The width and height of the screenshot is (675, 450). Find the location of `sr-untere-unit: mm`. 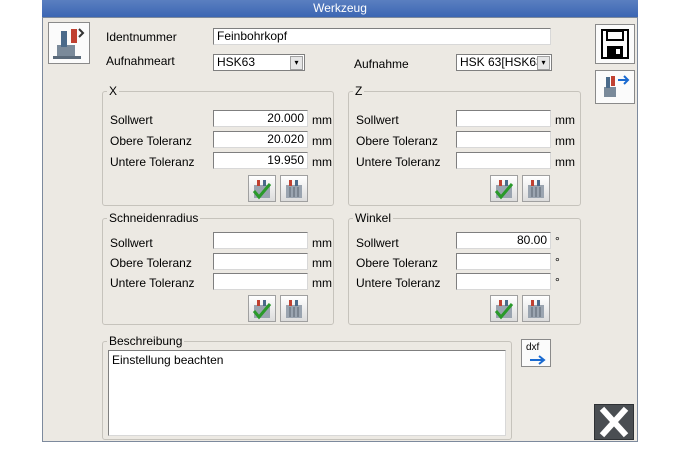

sr-untere-unit: mm is located at coordinates (322, 283).